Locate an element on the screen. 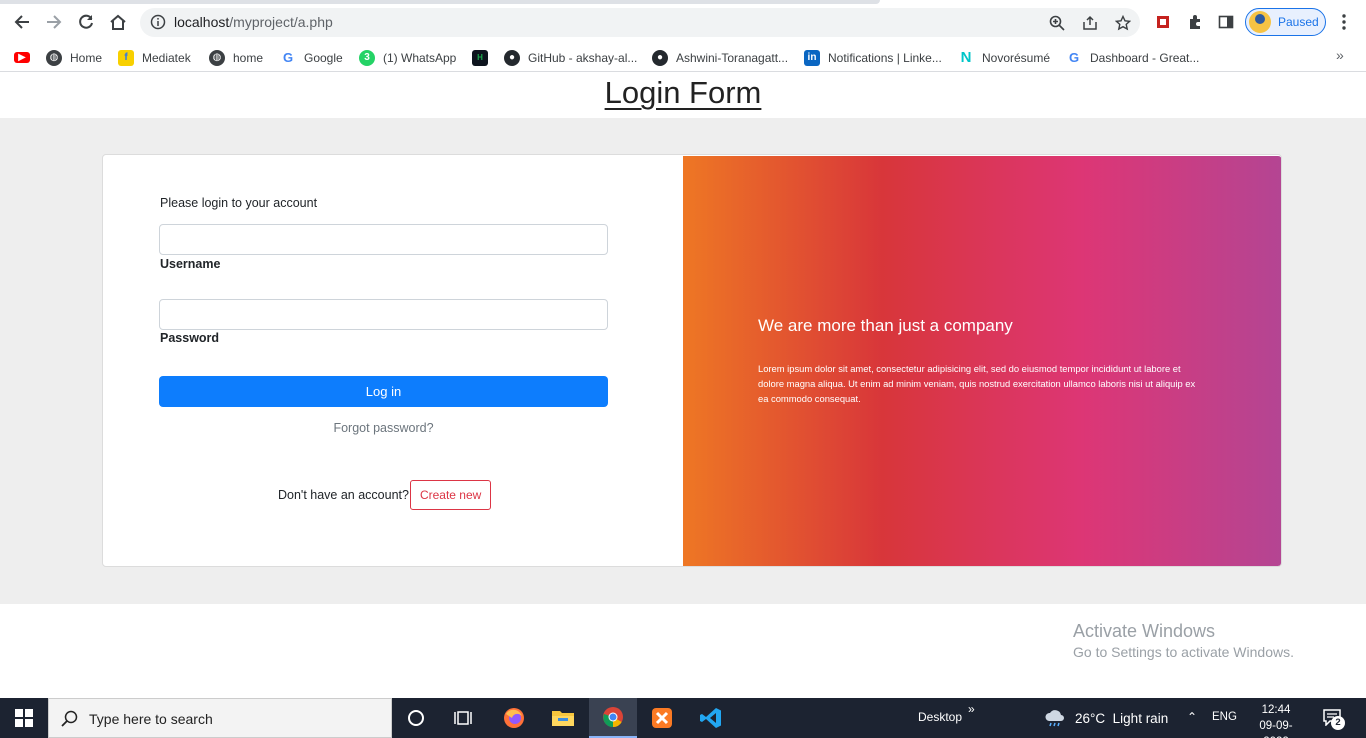 Image resolution: width=1366 pixels, height=738 pixels. desktop-toolbar-label: Desktop is located at coordinates (940, 717).